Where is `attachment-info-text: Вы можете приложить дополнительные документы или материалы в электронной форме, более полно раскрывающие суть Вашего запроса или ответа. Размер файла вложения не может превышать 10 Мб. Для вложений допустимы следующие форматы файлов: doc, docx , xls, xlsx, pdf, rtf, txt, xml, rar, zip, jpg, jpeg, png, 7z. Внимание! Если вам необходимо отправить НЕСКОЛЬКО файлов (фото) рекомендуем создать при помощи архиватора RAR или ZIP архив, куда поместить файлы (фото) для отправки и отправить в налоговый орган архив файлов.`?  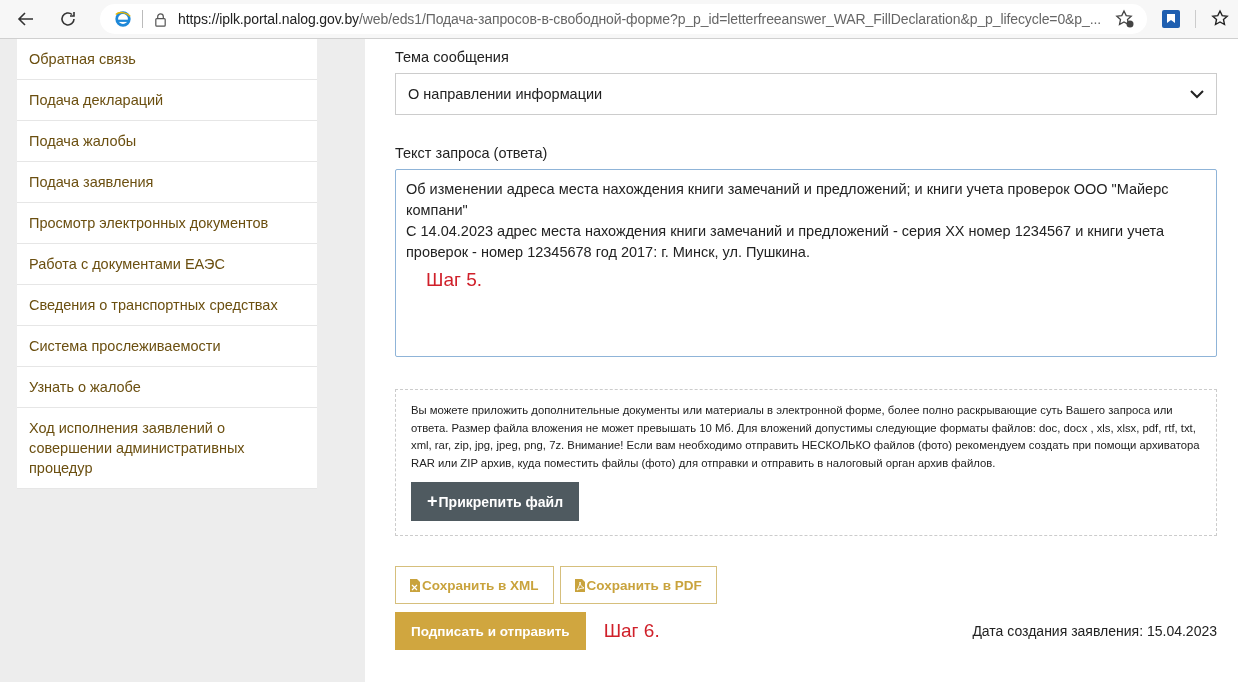 attachment-info-text: Вы можете приложить дополнительные документы или материалы в электронной форме, более полно раскрывающие суть Вашего запроса или ответа. Размер файла вложения не может превышать 10 Мб. Для вложений допустимы следующие форматы файлов: doc, docx , xls, xlsx, pdf, rtf, txt, xml, rar, zip, jpg, jpeg, png, 7z. Внимание! Если вам необходимо отправить НЕСКОЛЬКО файлов (фото) рекомендуем создать при помощи архиватора RAR или ZIP архив, куда поместить файлы (фото) для отправки и отправить в налоговый орган архив файлов. is located at coordinates (806, 437).